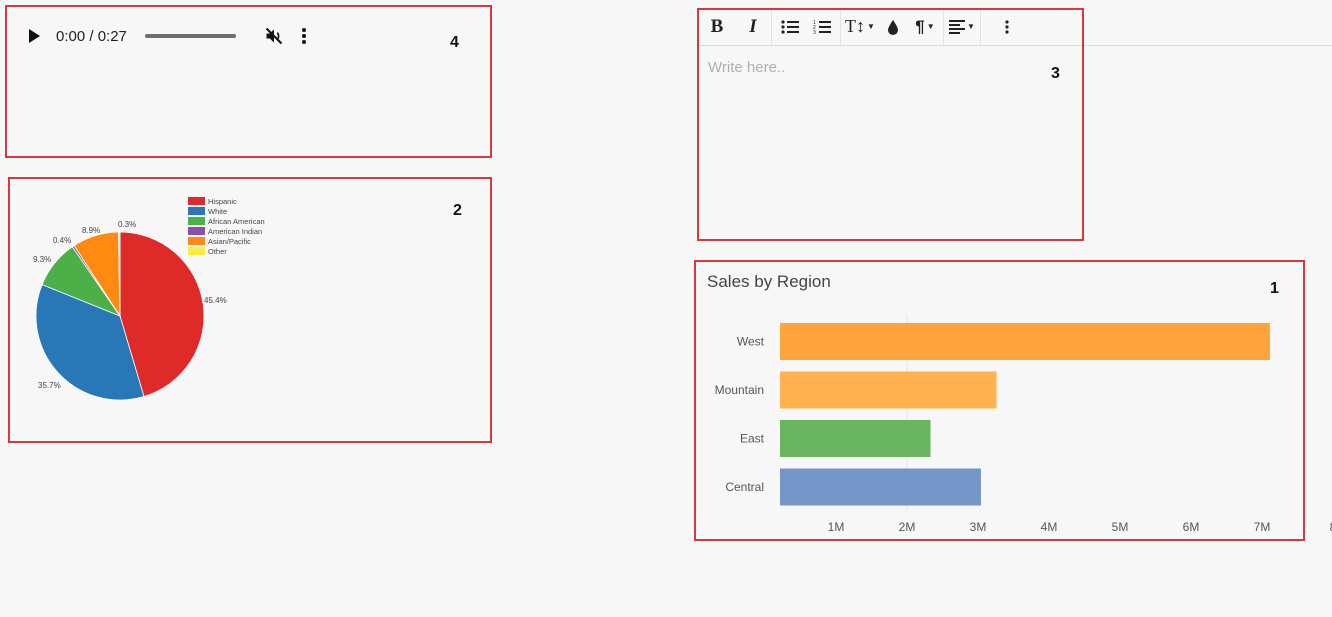  Describe the element at coordinates (215, 300) in the screenshot. I see `pie-value-label: 45.4%` at that location.